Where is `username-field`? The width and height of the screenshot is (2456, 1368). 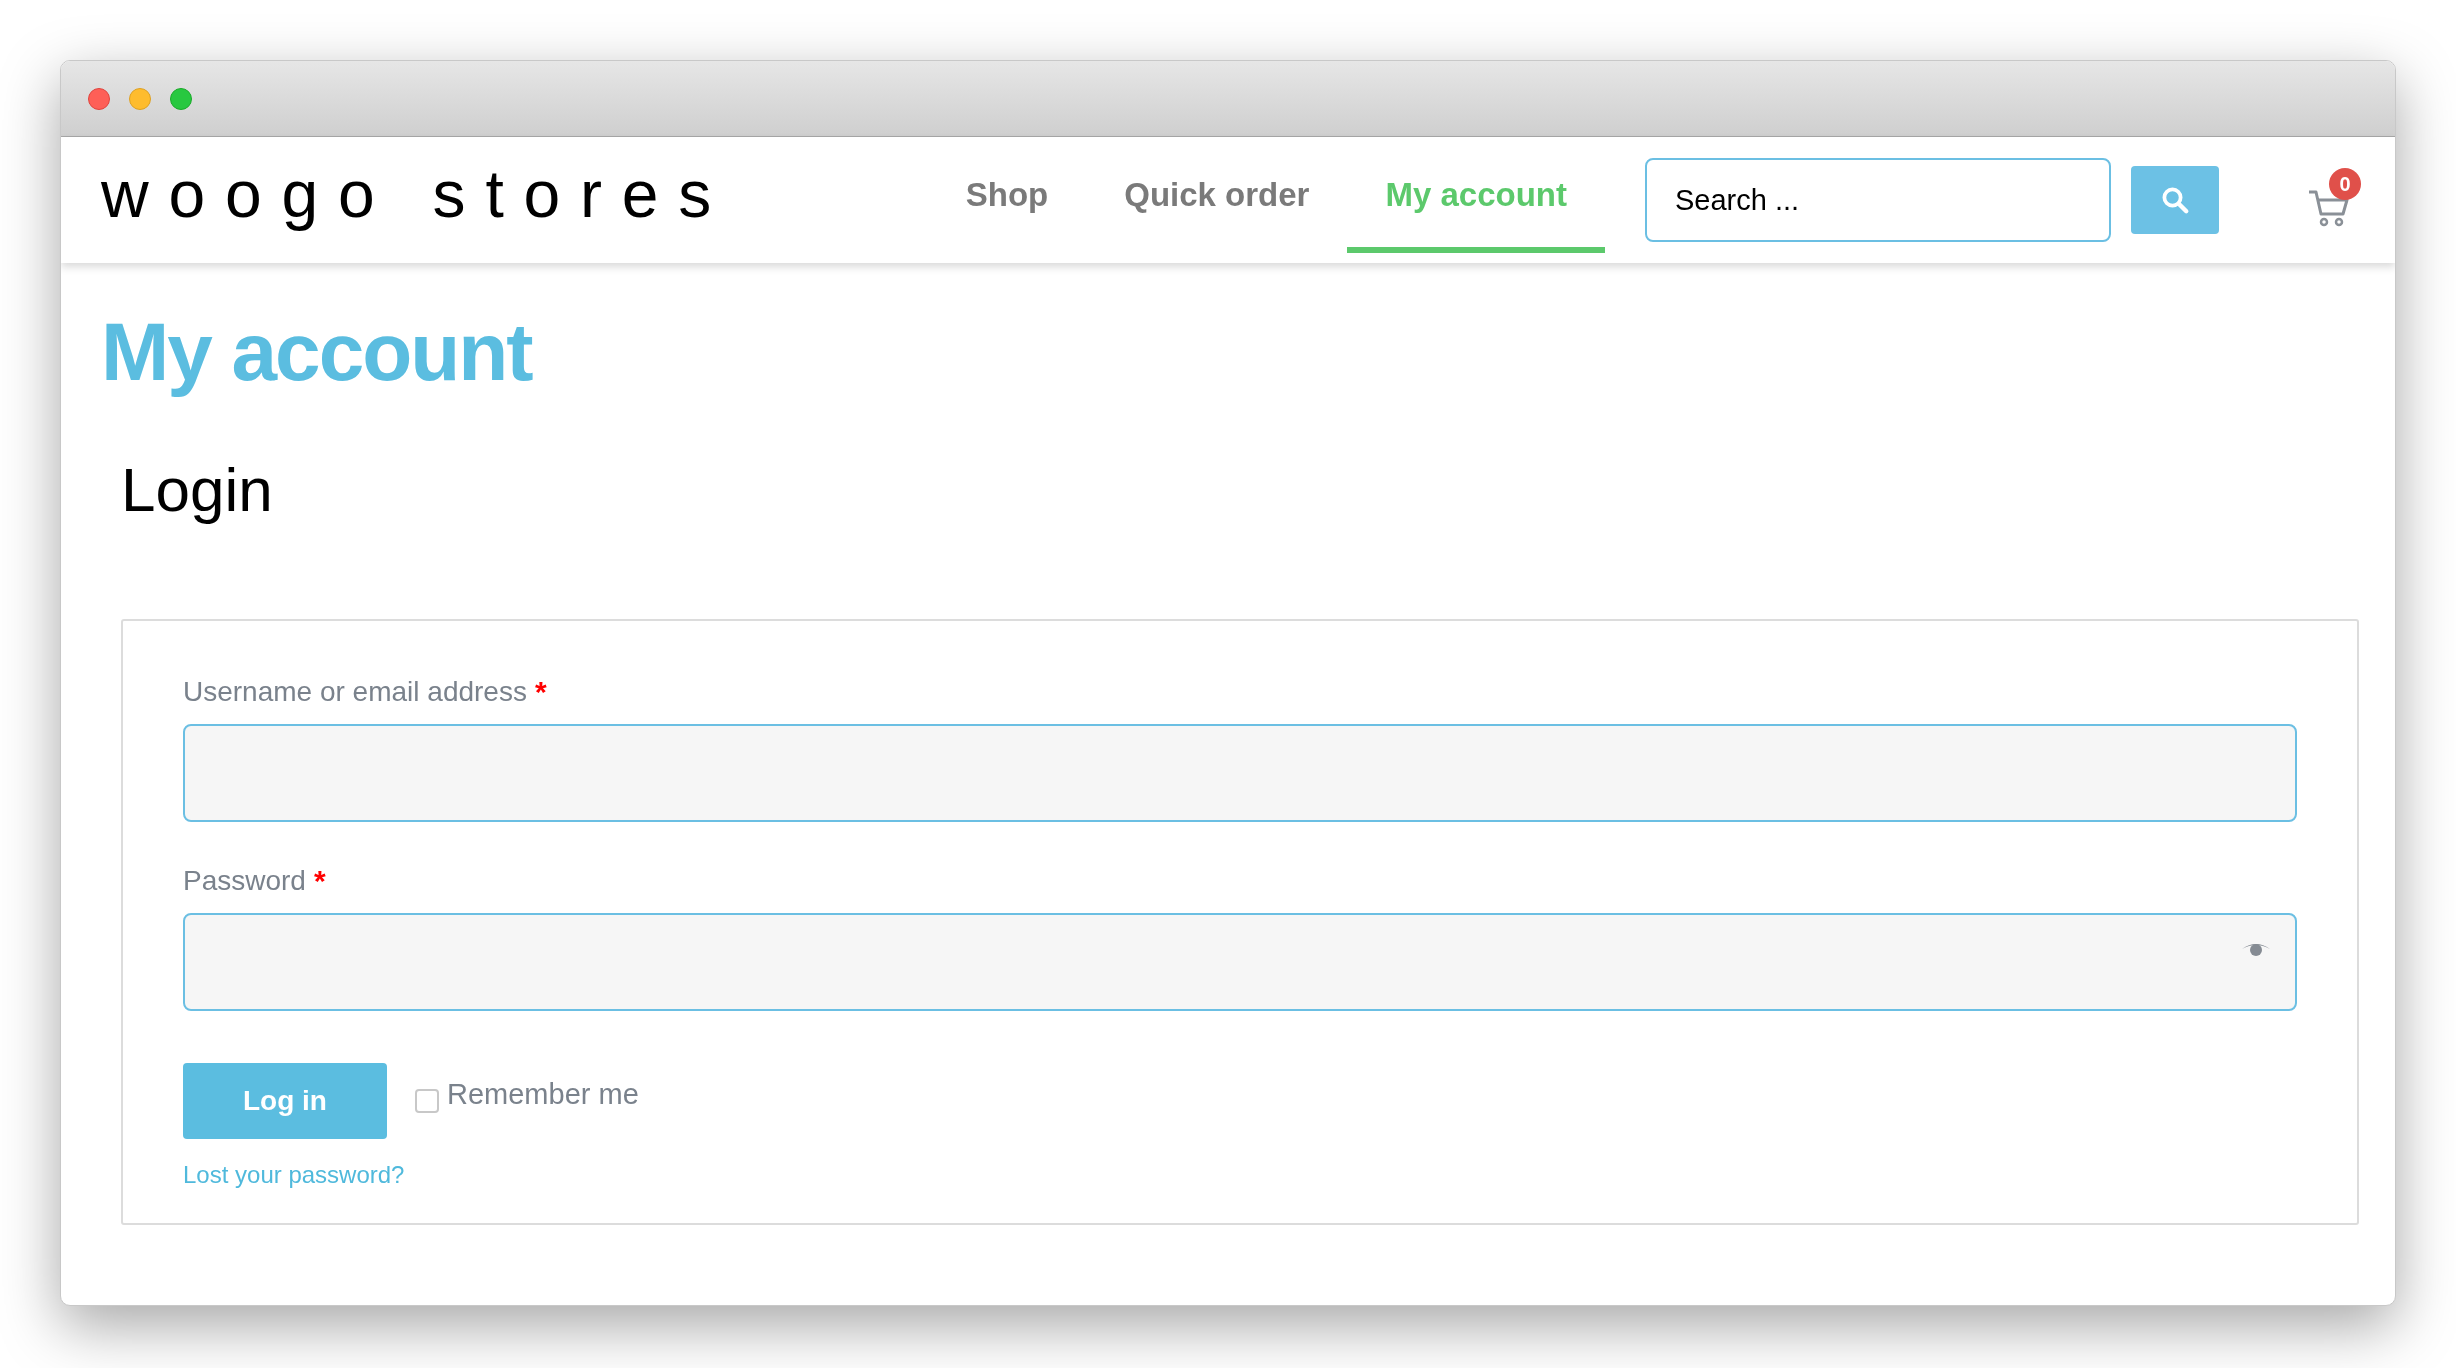
username-field is located at coordinates (1240, 773).